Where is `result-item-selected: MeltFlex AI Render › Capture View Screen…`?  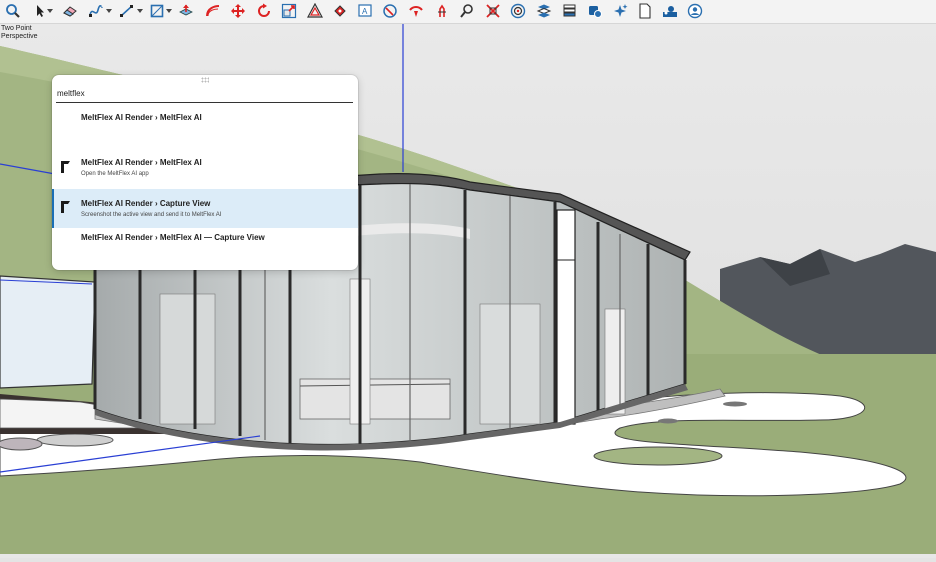
result-item-selected: MeltFlex AI Render › Capture View Screen… is located at coordinates (205, 208).